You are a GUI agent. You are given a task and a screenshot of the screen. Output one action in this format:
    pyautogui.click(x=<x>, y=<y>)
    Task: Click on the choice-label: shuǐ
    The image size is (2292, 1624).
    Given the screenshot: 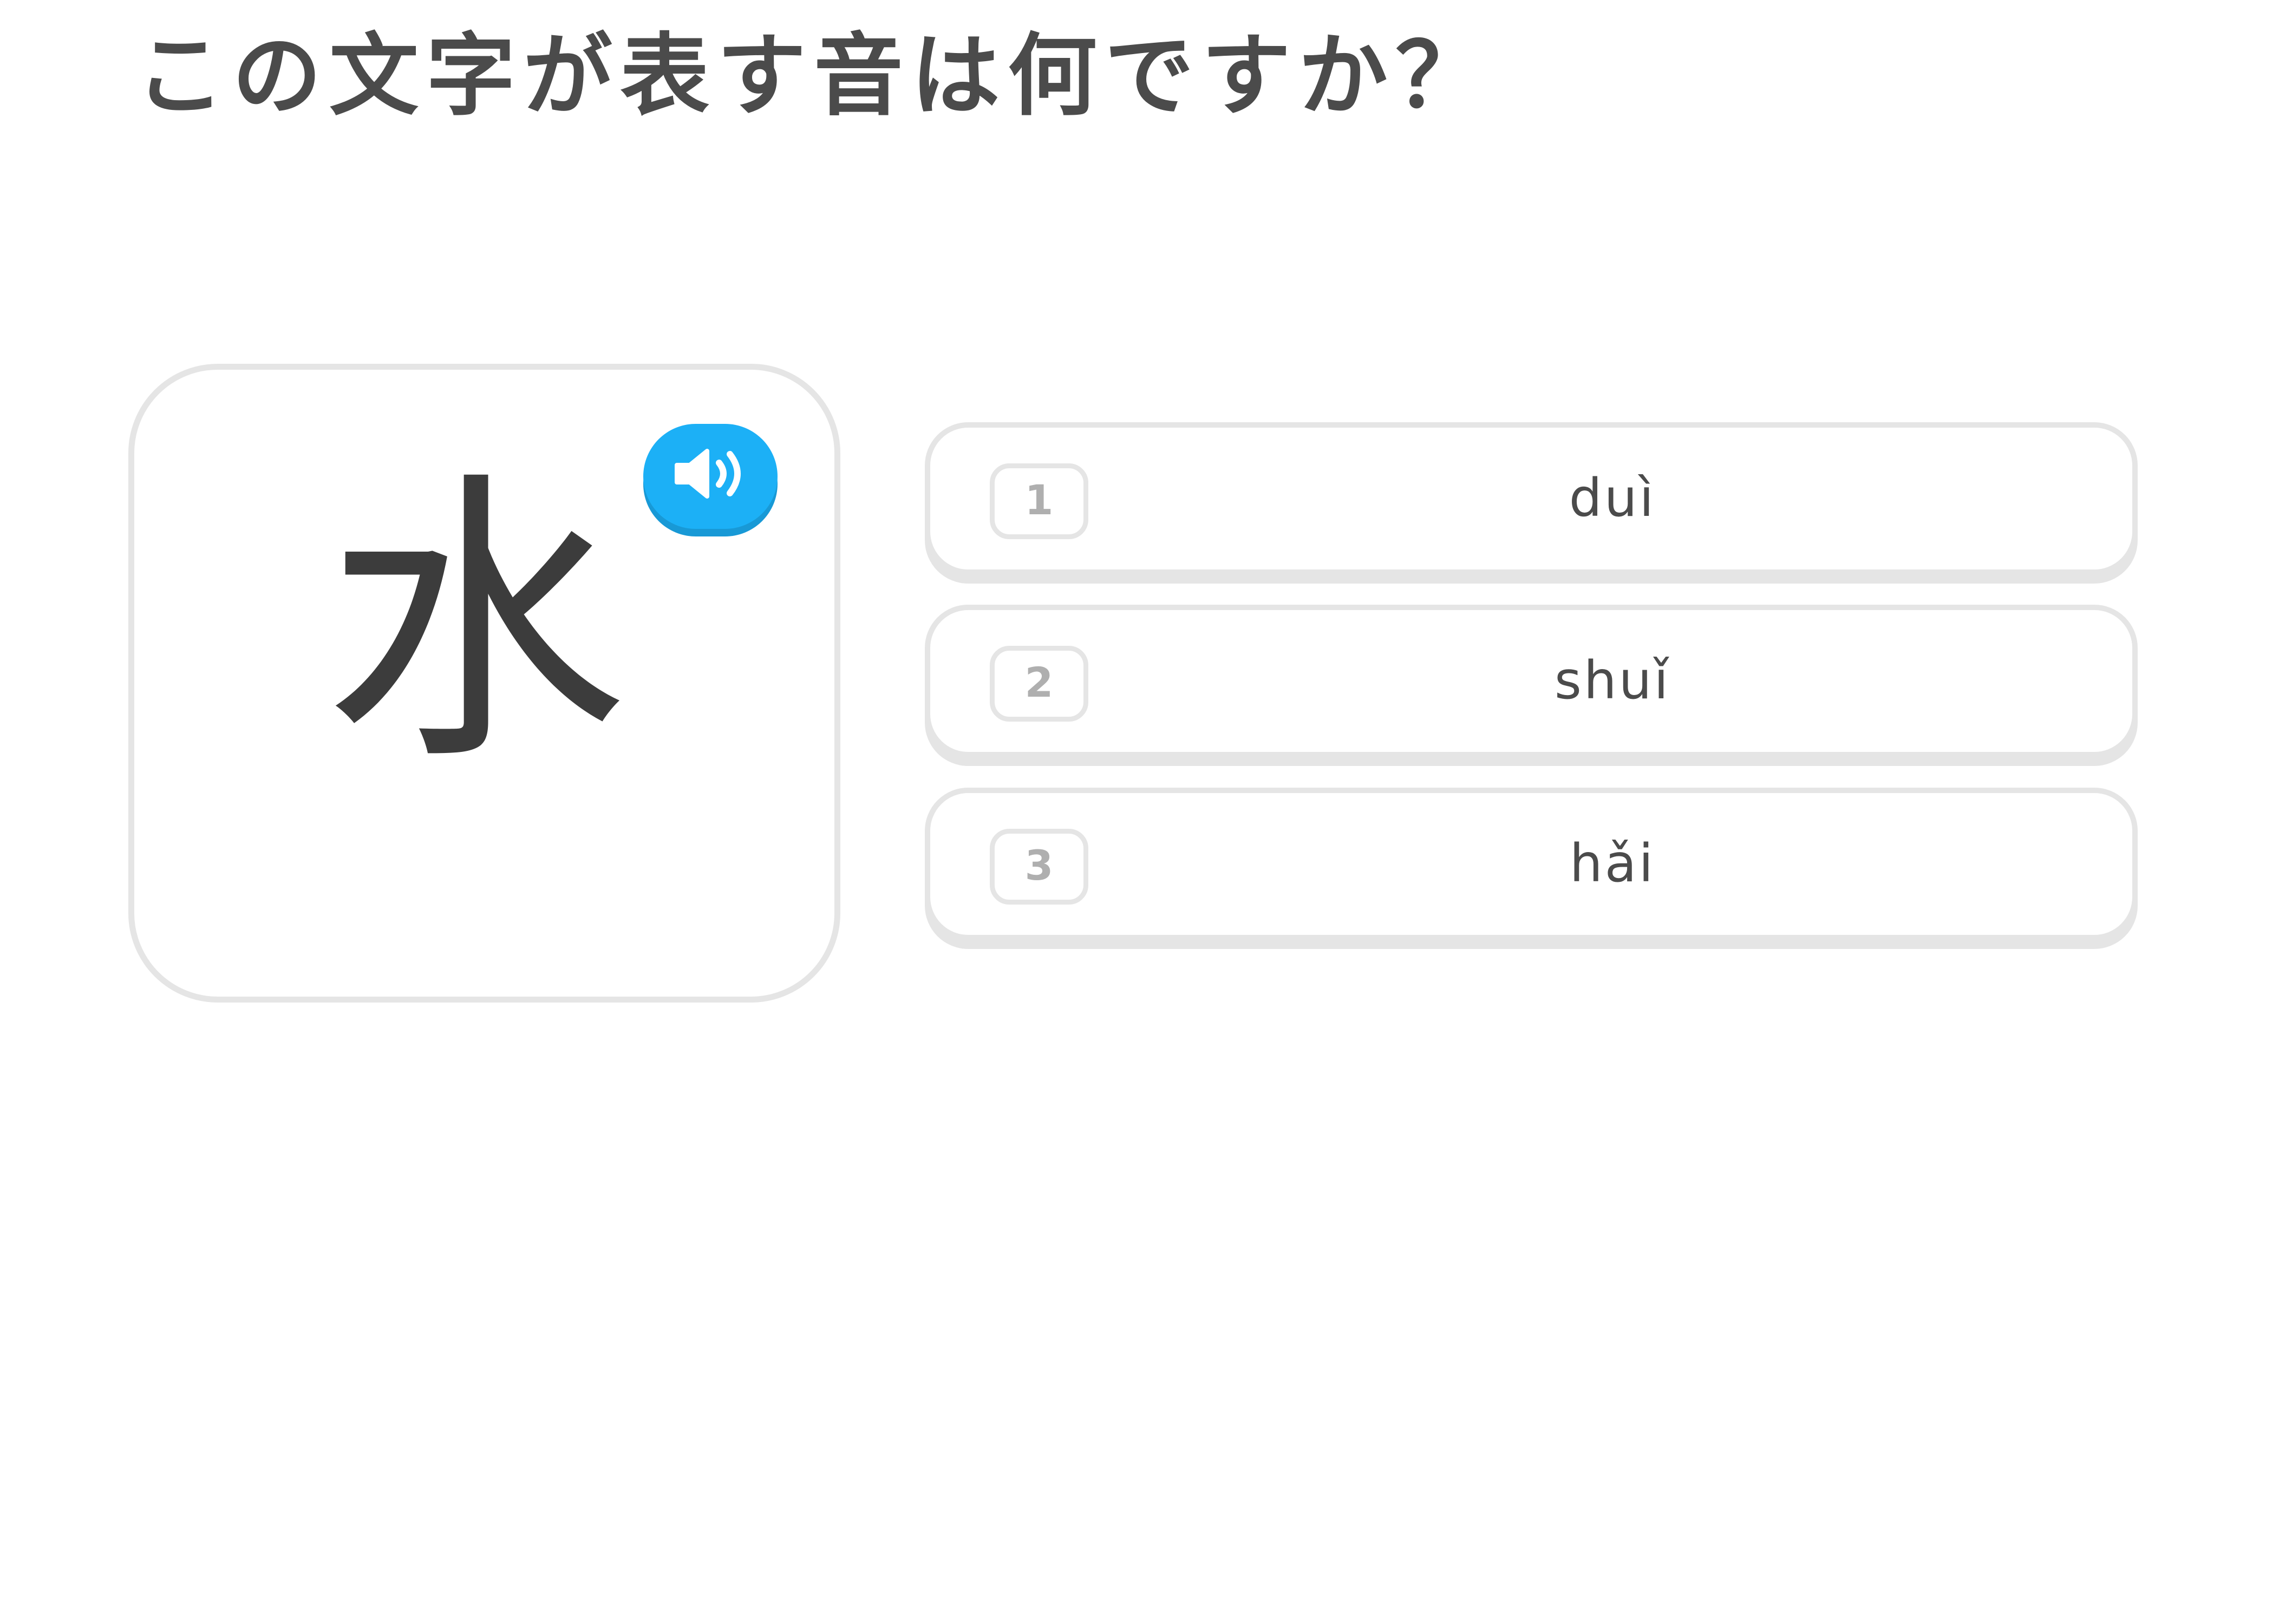 What is the action you would take?
    pyautogui.click(x=1613, y=680)
    